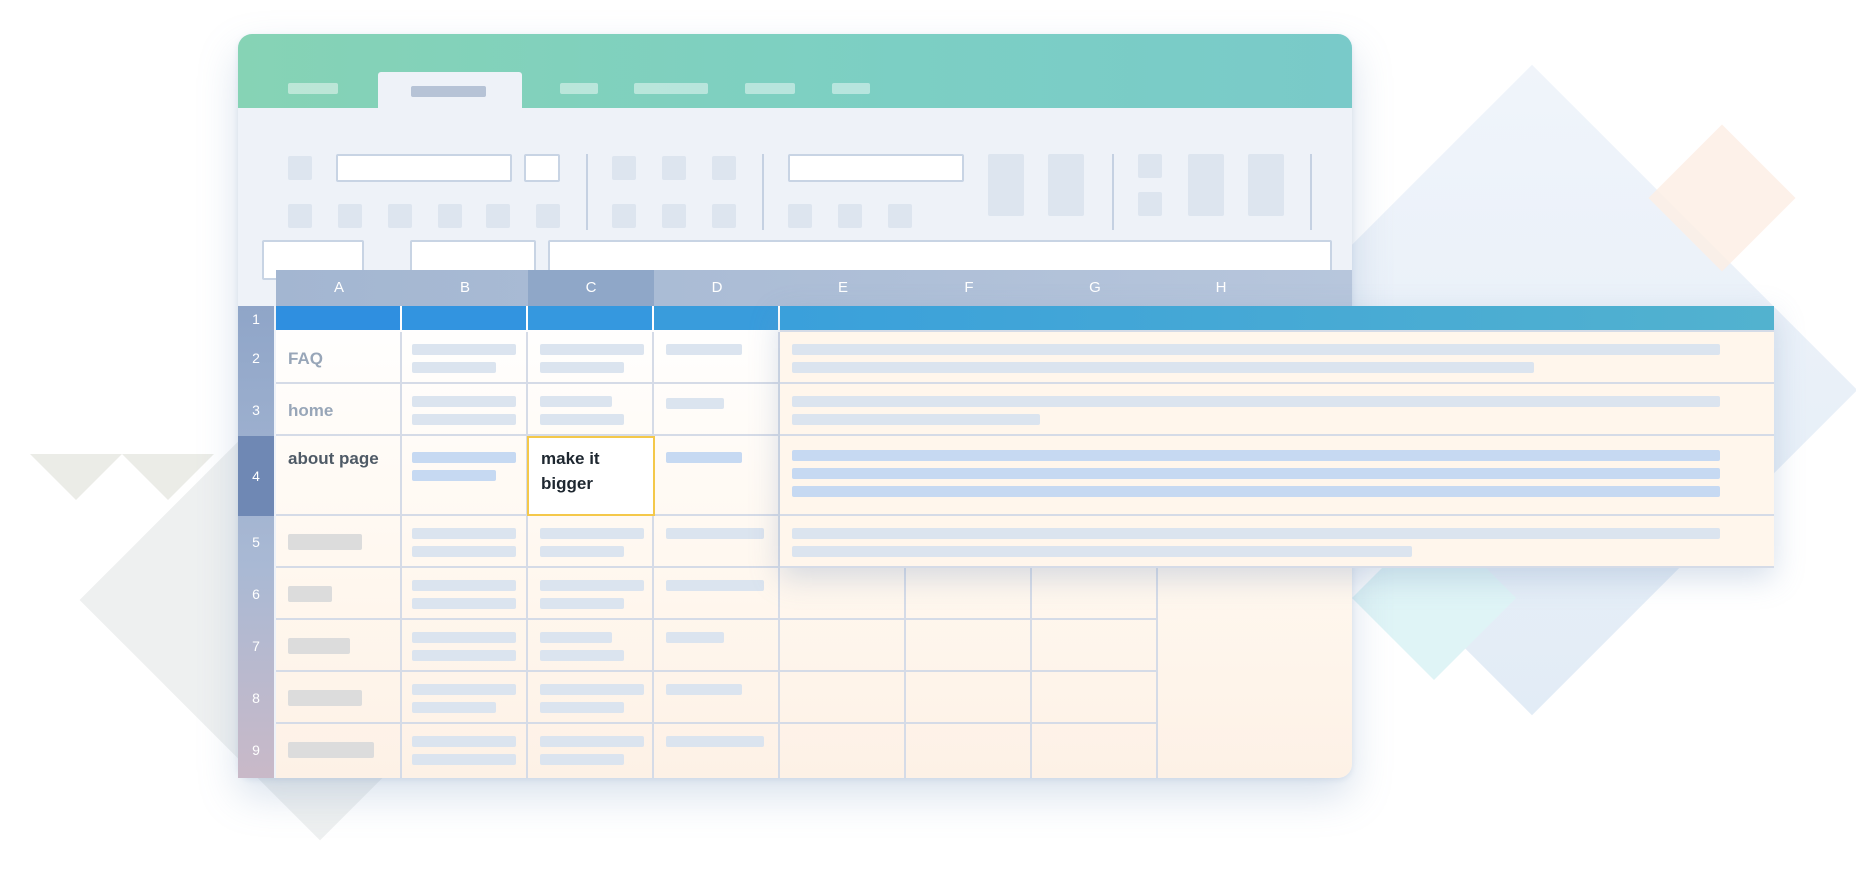 The width and height of the screenshot is (1856, 891). What do you see at coordinates (717, 698) in the screenshot?
I see `cell-d8` at bounding box center [717, 698].